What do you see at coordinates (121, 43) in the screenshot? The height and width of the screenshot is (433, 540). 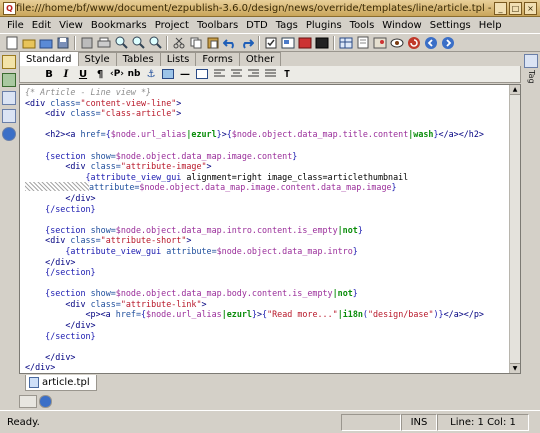 I see `find-icon` at bounding box center [121, 43].